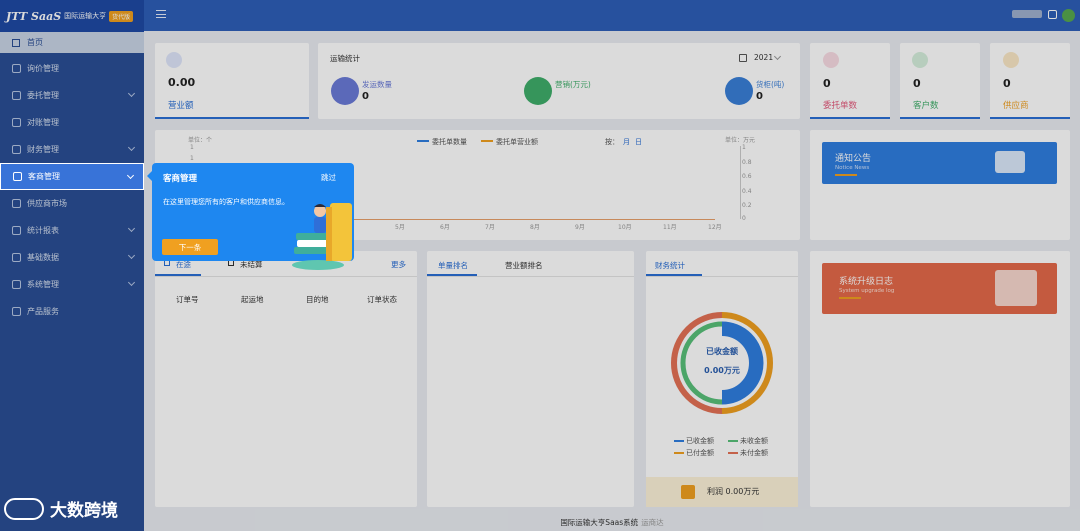 This screenshot has height=531, width=1080. What do you see at coordinates (130, 175) in the screenshot?
I see `chevron-down-icon` at bounding box center [130, 175].